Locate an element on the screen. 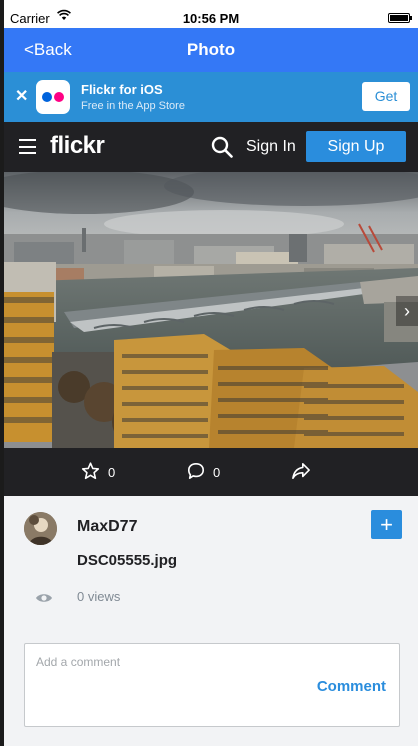 This screenshot has height=746, width=418. hamburger-menu-icon is located at coordinates (27, 146).